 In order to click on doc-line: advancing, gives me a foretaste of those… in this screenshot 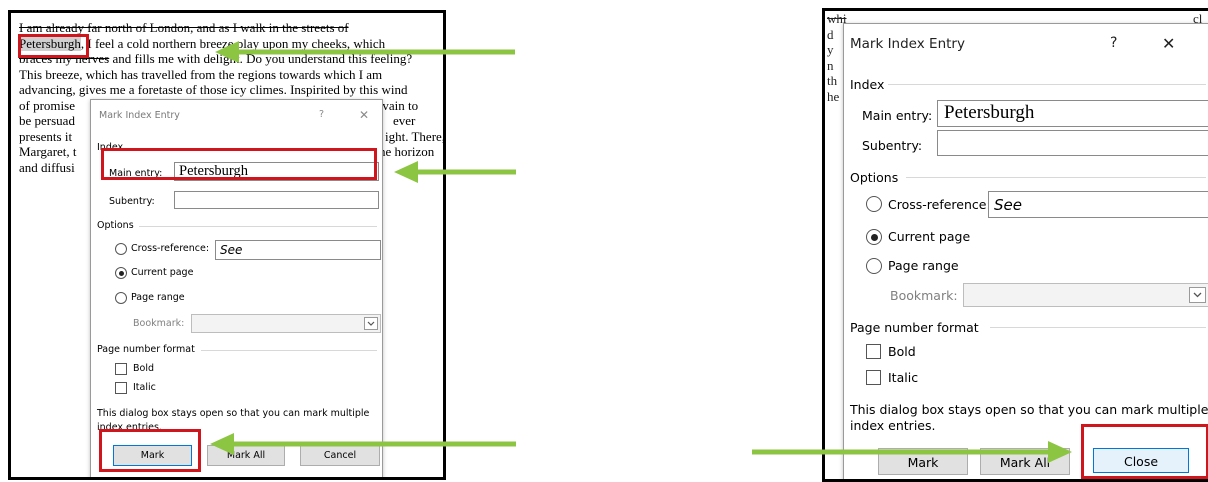, I will do `click(213, 89)`.